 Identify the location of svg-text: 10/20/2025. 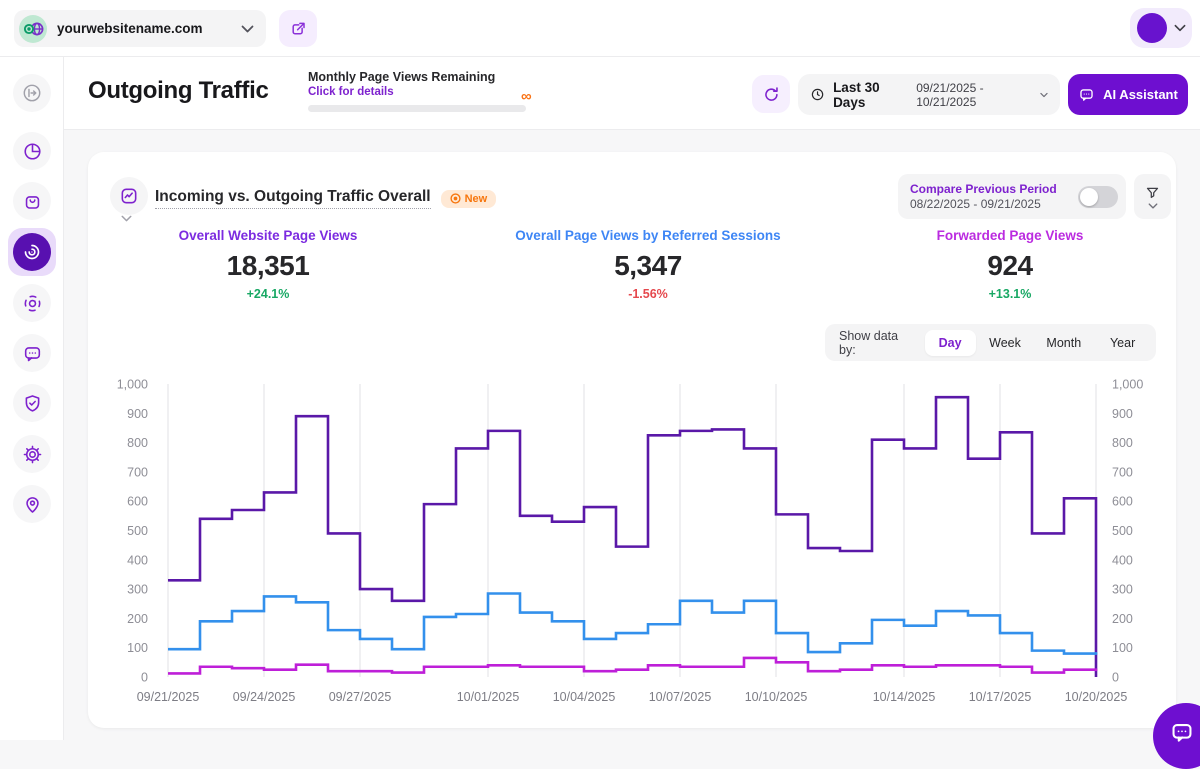
(1096, 697).